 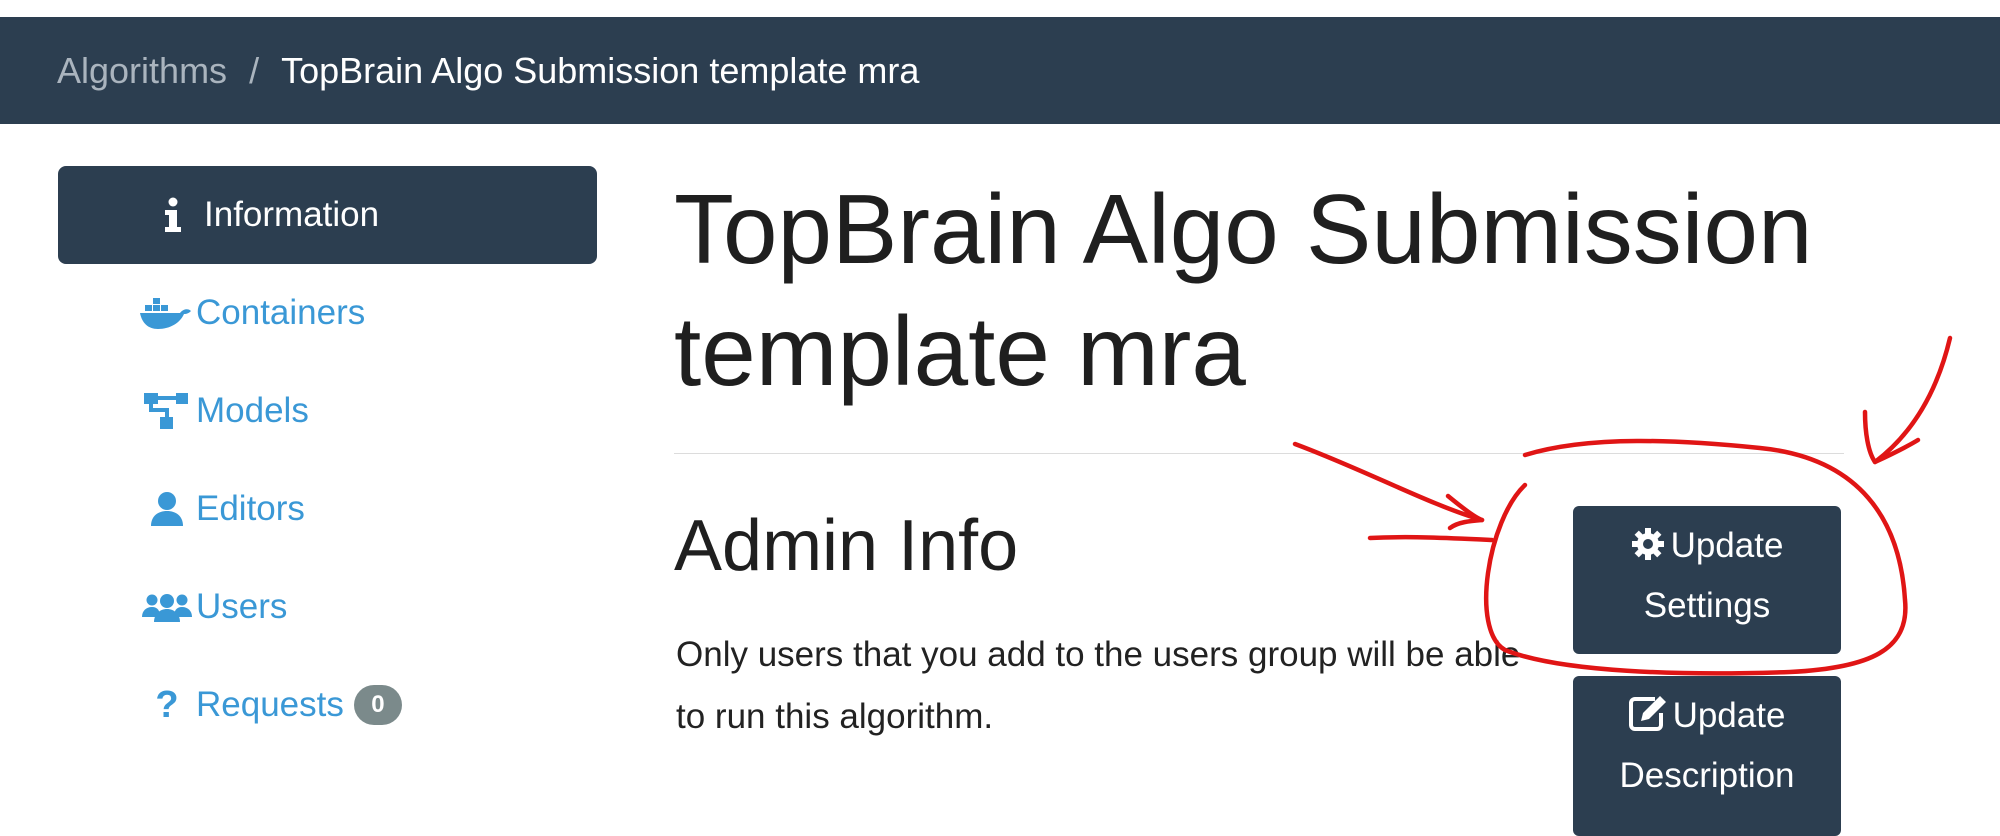 I want to click on question-icon: ?, so click(x=167, y=704).